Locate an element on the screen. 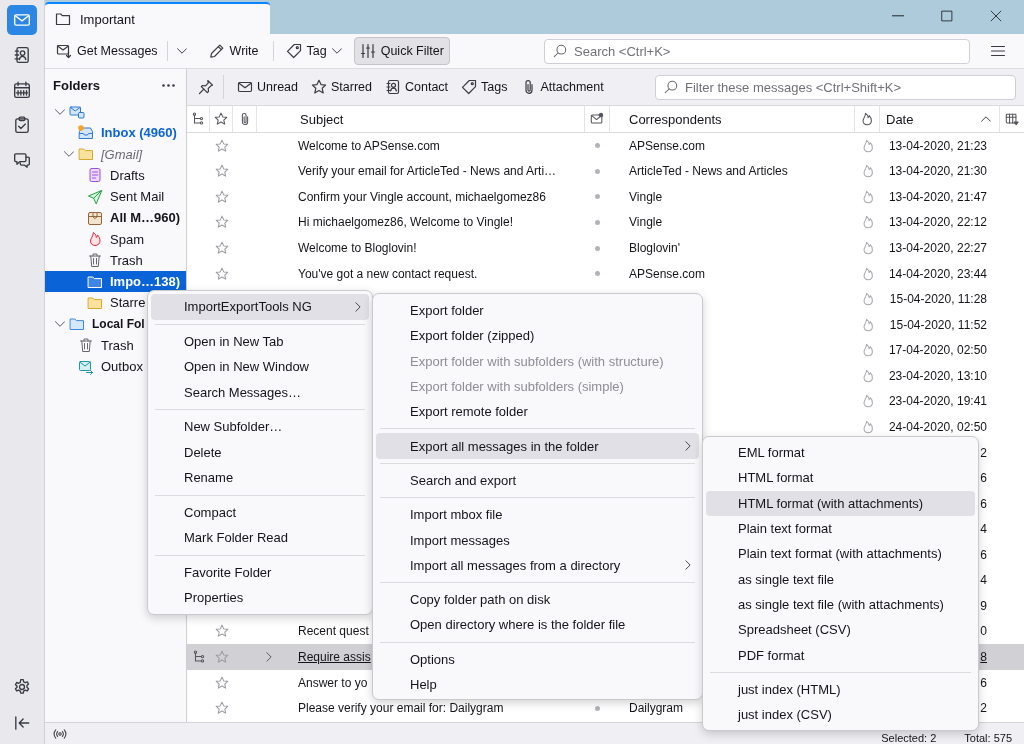 This screenshot has width=1024, height=744. menu-item: HTML format (with attachments) is located at coordinates (840, 503).